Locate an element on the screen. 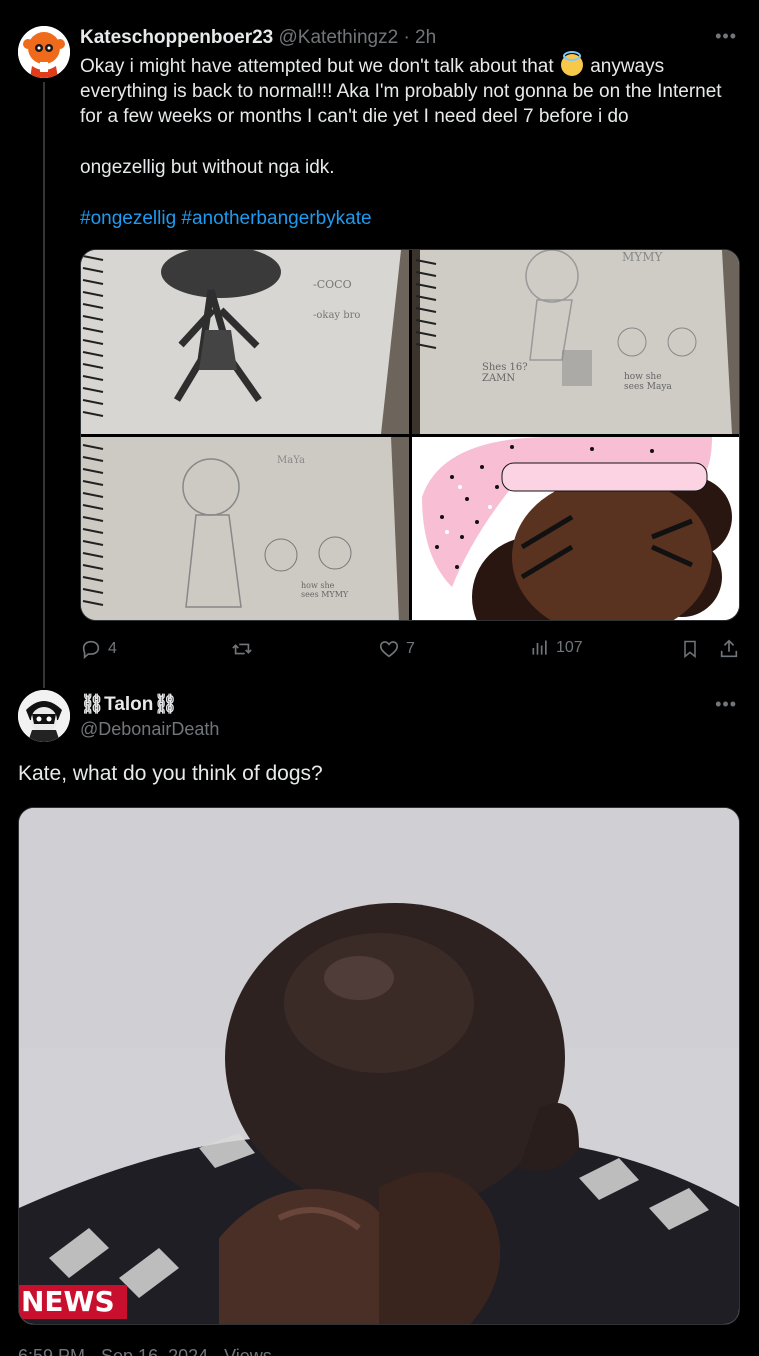 The height and width of the screenshot is (1356, 759). like-count: 7 is located at coordinates (410, 648).